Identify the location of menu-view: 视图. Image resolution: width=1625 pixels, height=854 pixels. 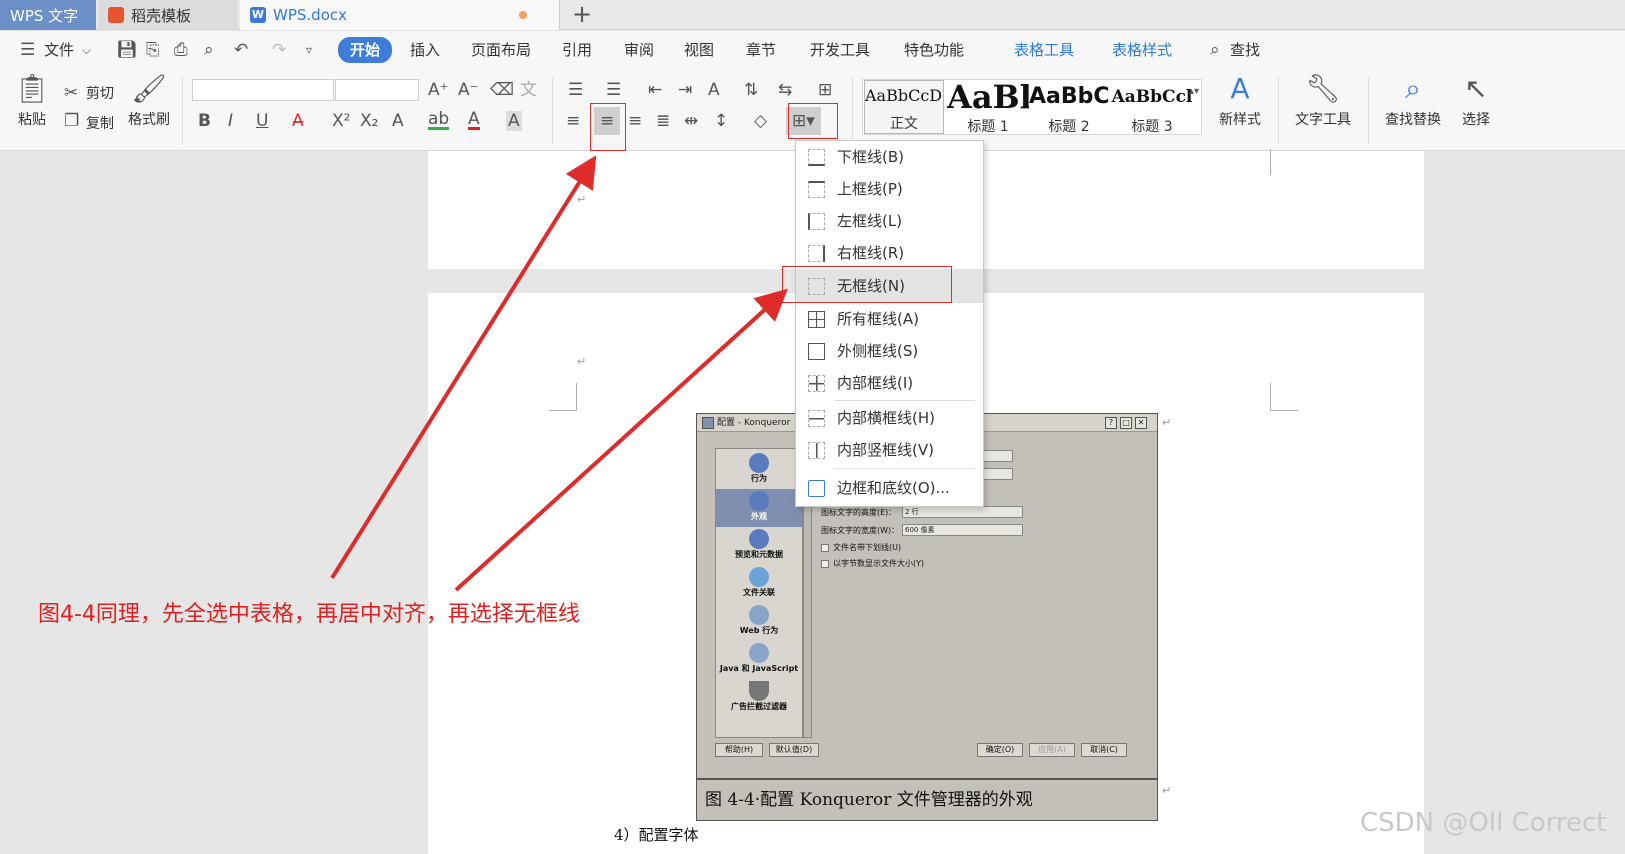
(699, 50).